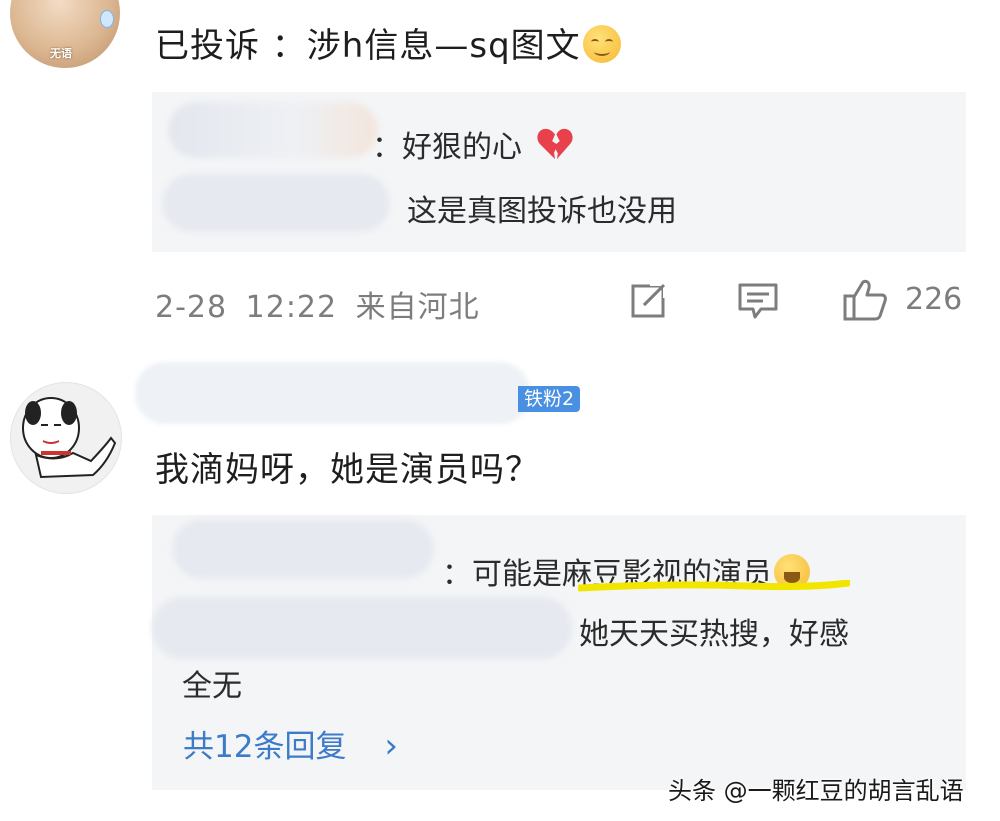  Describe the element at coordinates (758, 301) in the screenshot. I see `comment-icon` at that location.